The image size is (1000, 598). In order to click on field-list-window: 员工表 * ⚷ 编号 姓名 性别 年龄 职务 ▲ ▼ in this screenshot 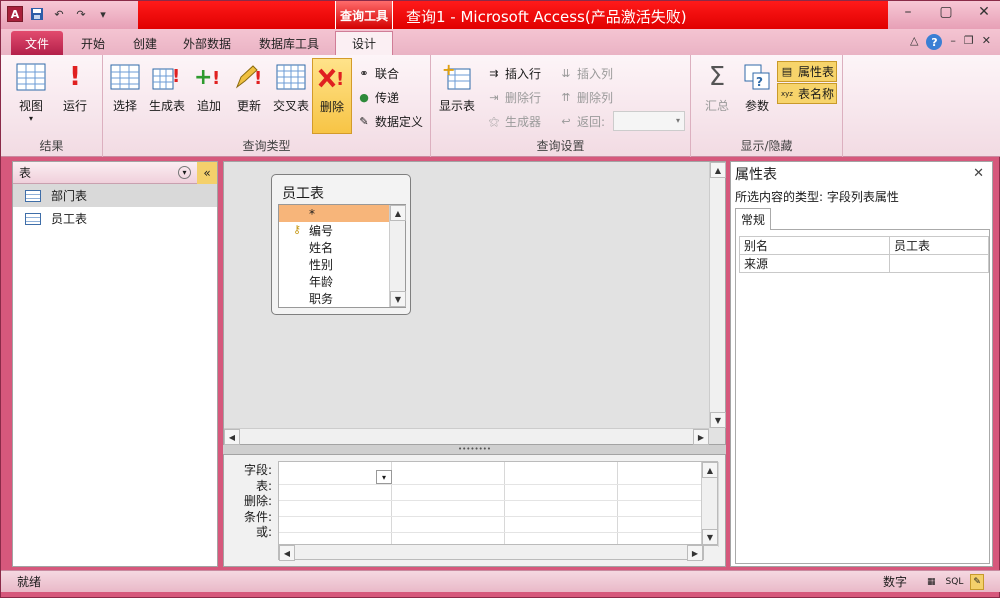, I will do `click(341, 244)`.